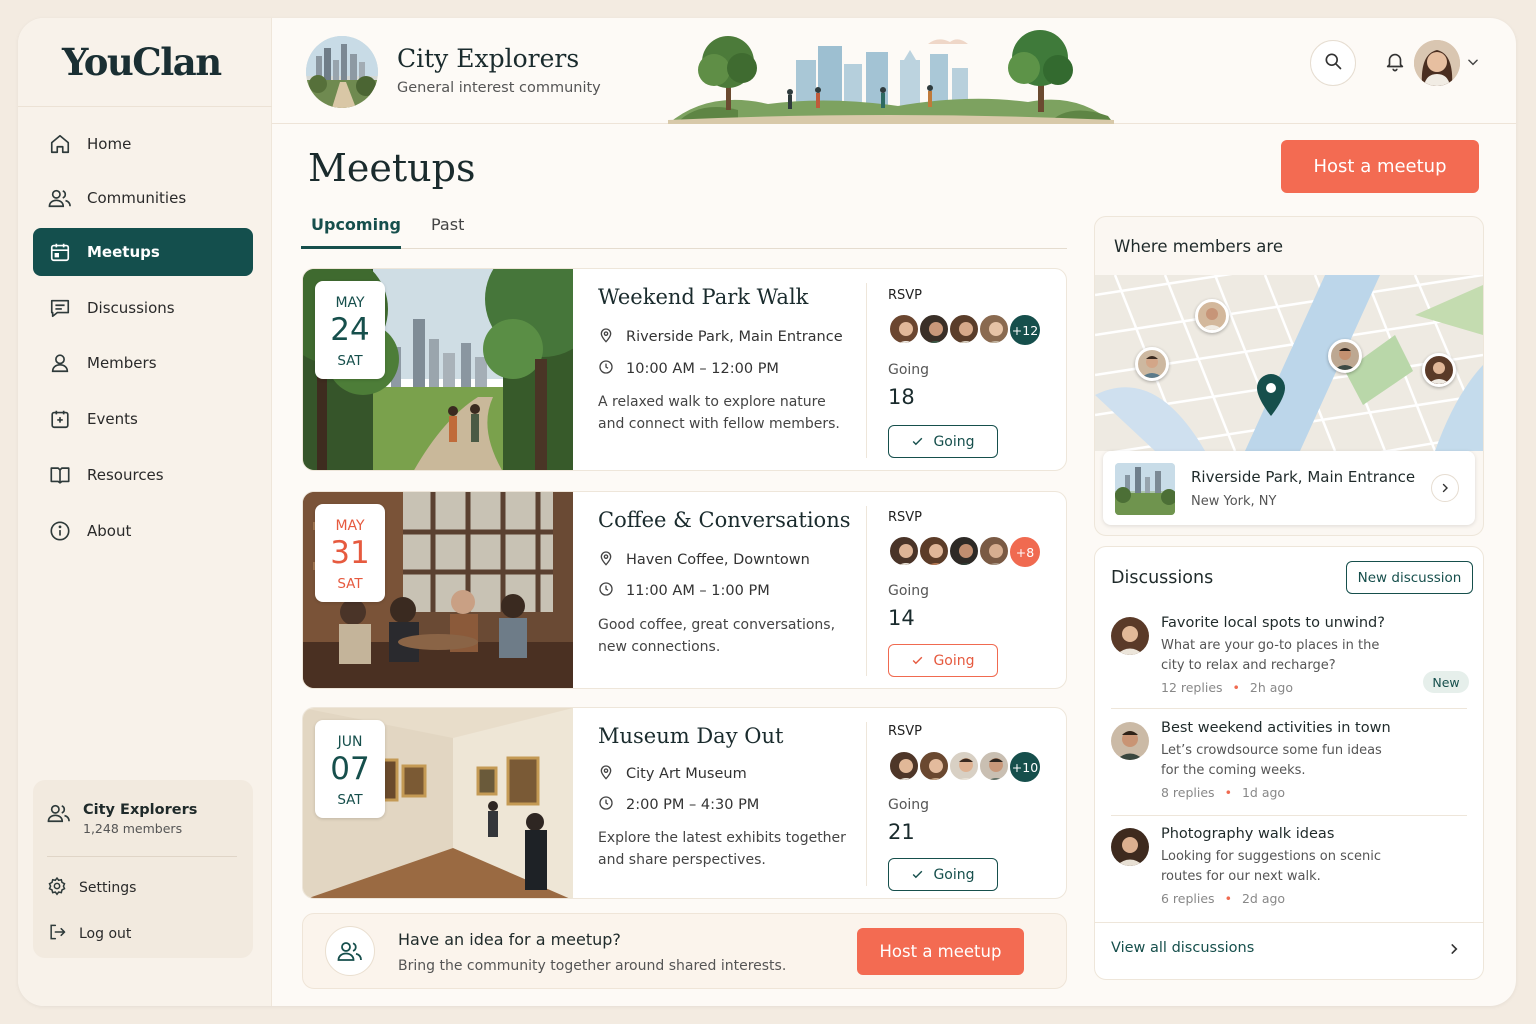  I want to click on tab-past: Past, so click(447, 231).